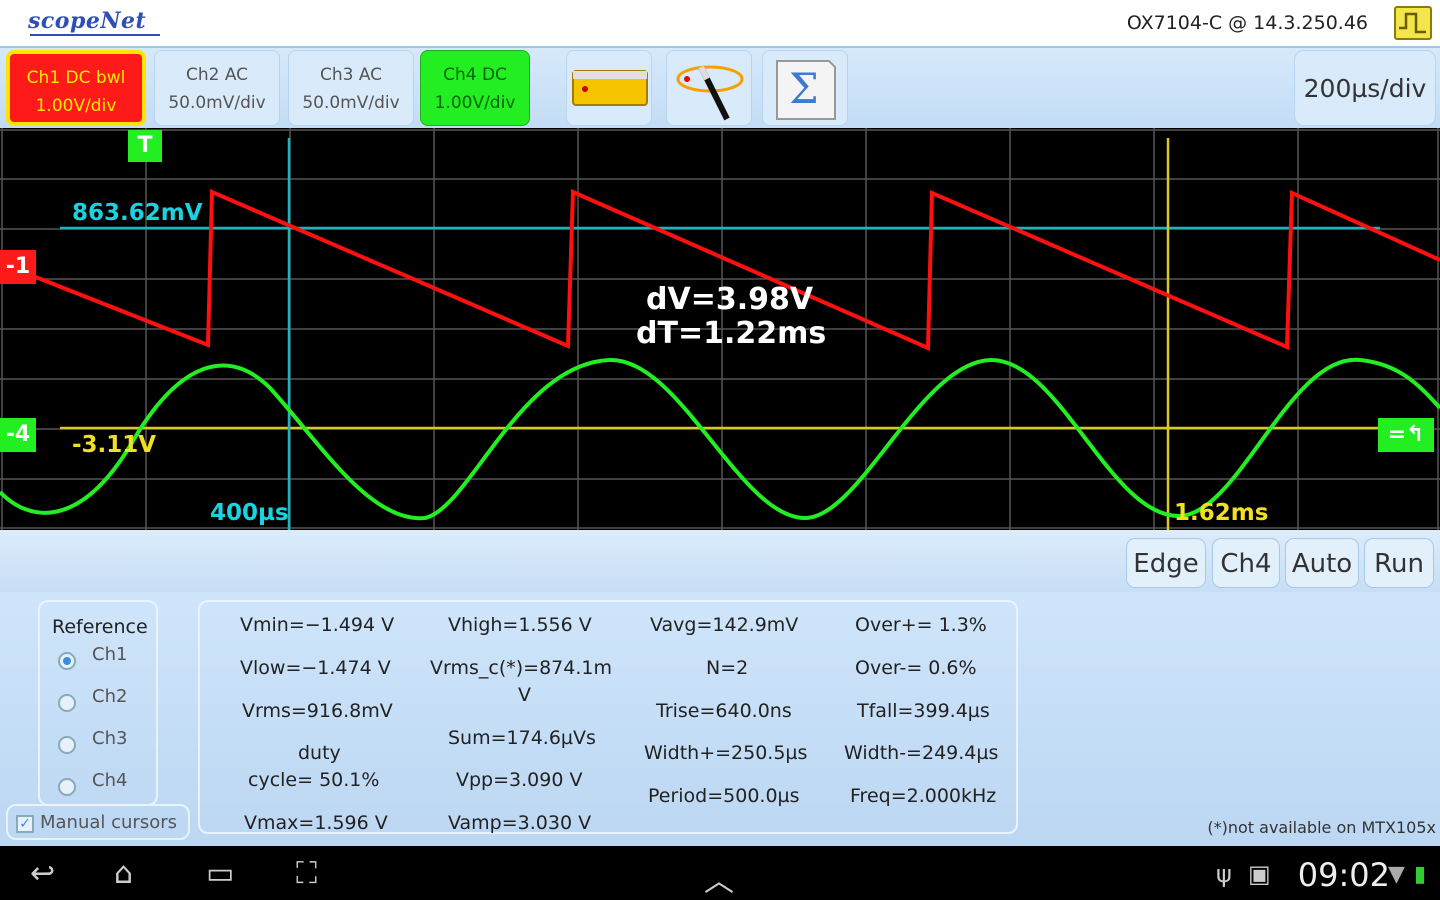 The width and height of the screenshot is (1440, 900). What do you see at coordinates (1413, 23) in the screenshot?
I see `oscilloscope-icon` at bounding box center [1413, 23].